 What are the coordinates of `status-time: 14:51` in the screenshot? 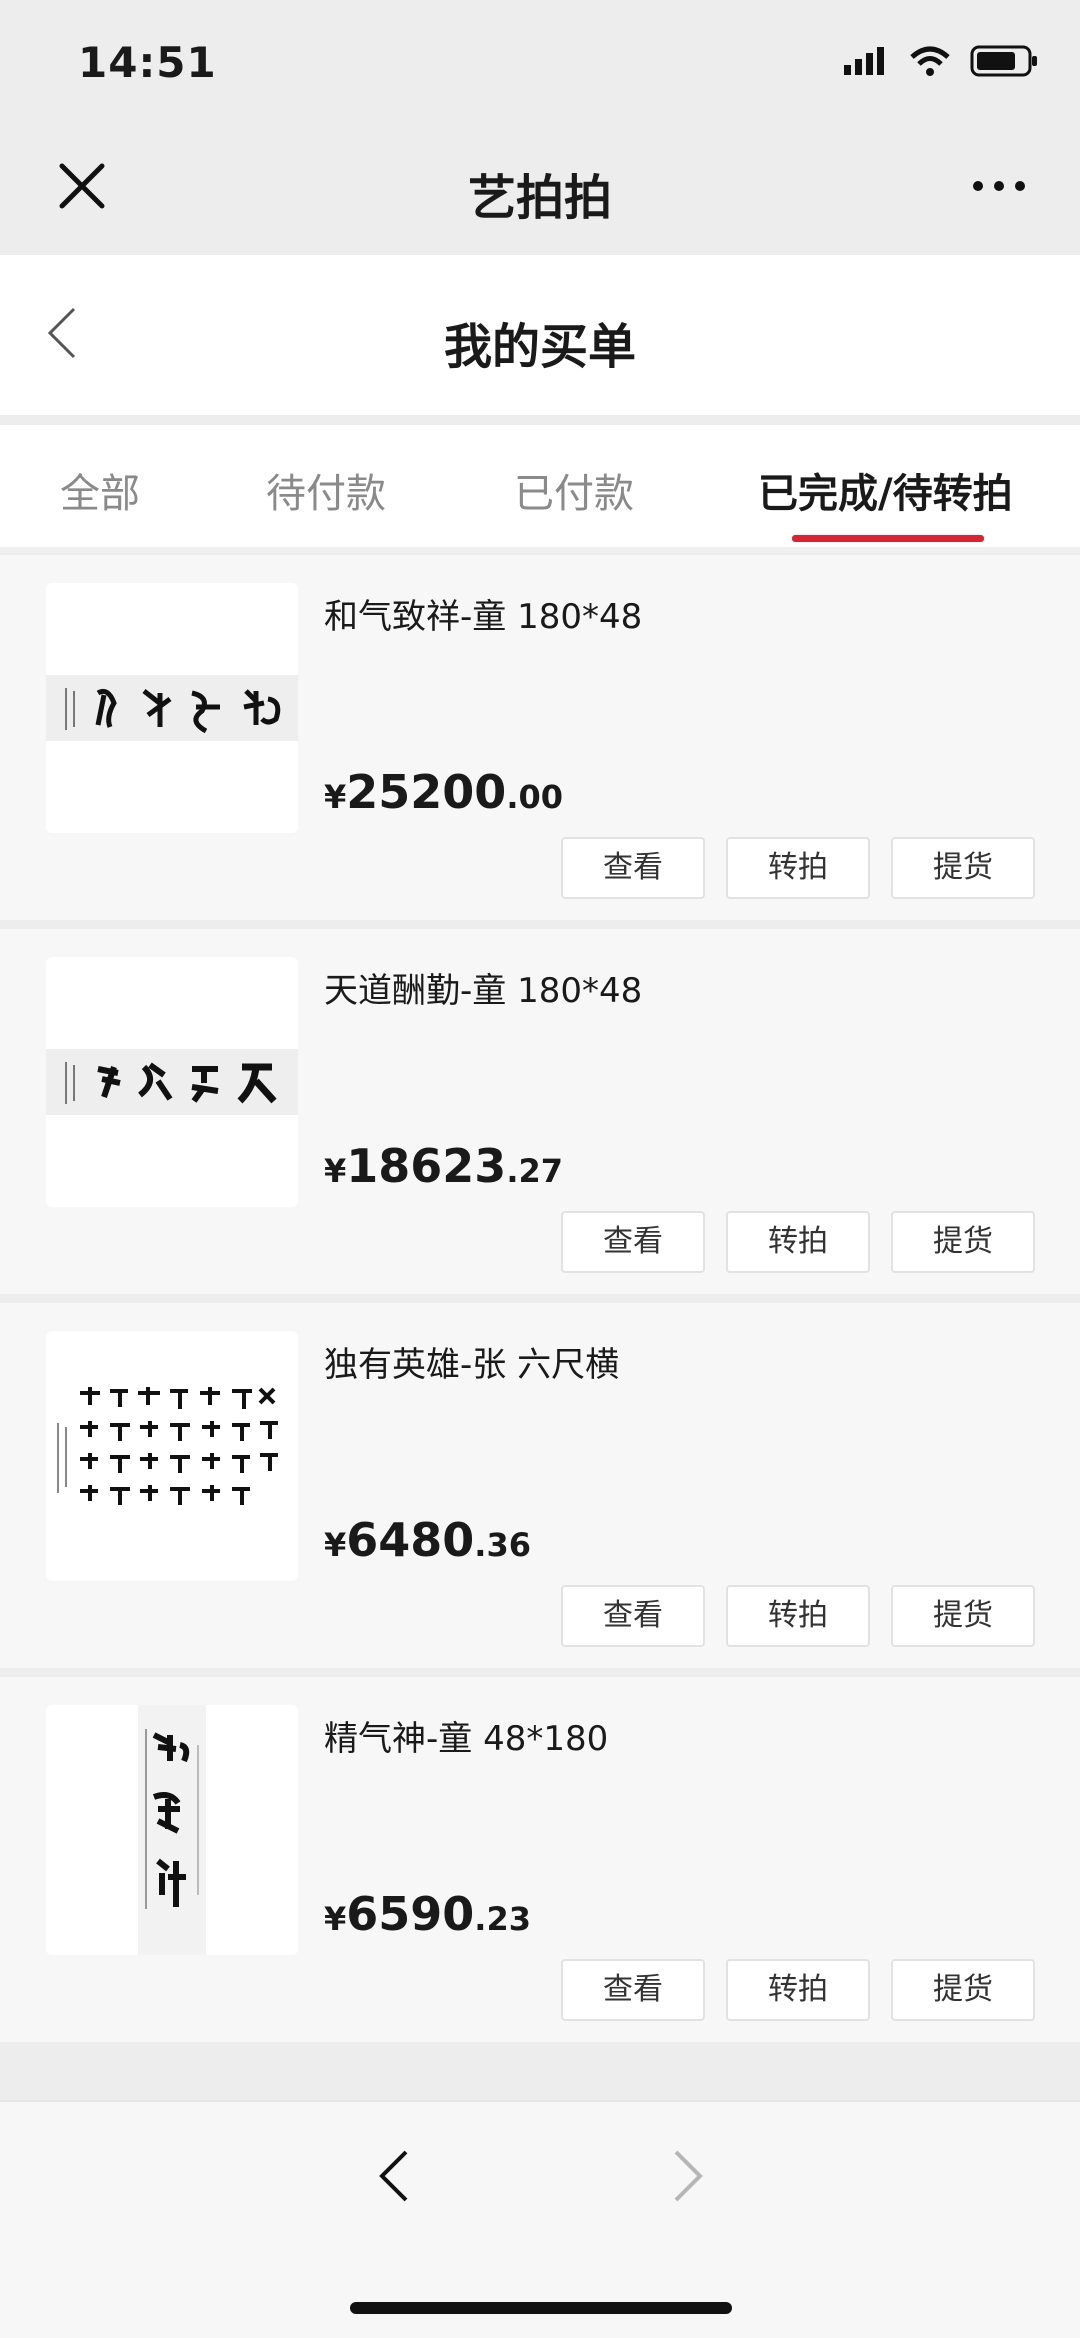 It's located at (147, 62).